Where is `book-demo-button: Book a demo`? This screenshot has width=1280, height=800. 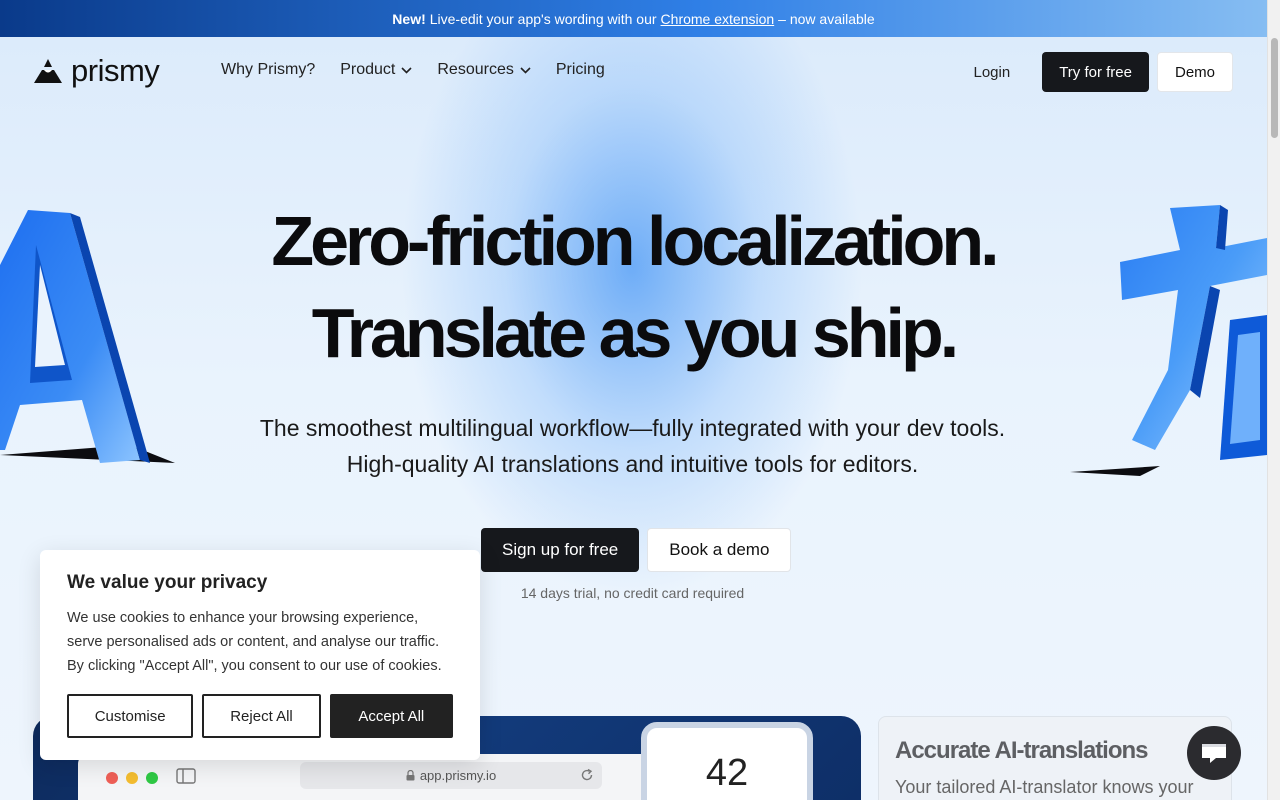 book-demo-button: Book a demo is located at coordinates (719, 550).